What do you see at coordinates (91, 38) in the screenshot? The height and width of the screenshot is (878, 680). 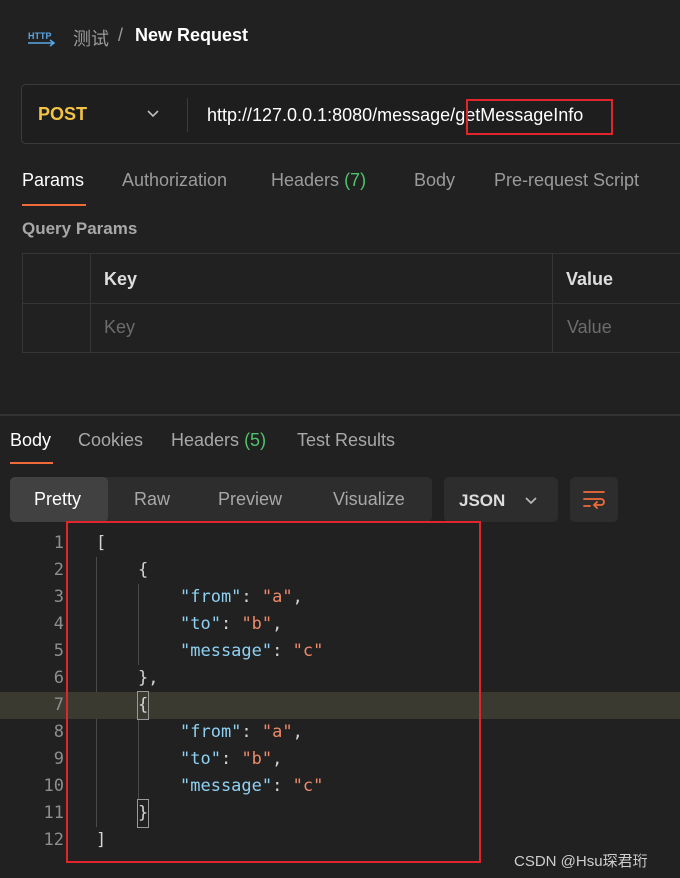 I see `breadcrumb-parent: 测试` at bounding box center [91, 38].